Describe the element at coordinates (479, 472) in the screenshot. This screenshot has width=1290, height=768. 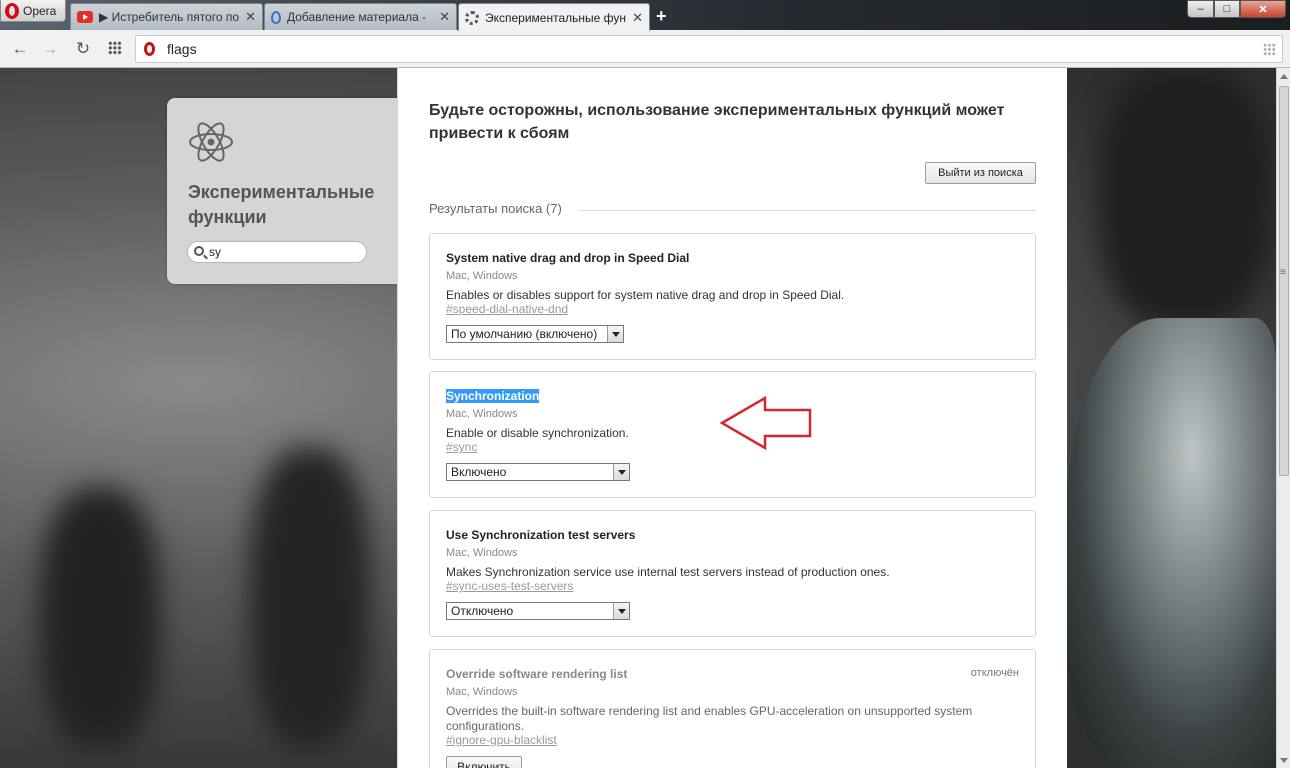
I see `flag-state-value: Включено` at that location.